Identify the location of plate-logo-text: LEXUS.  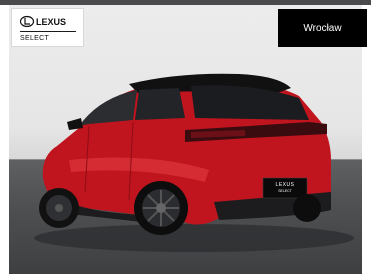
(285, 185).